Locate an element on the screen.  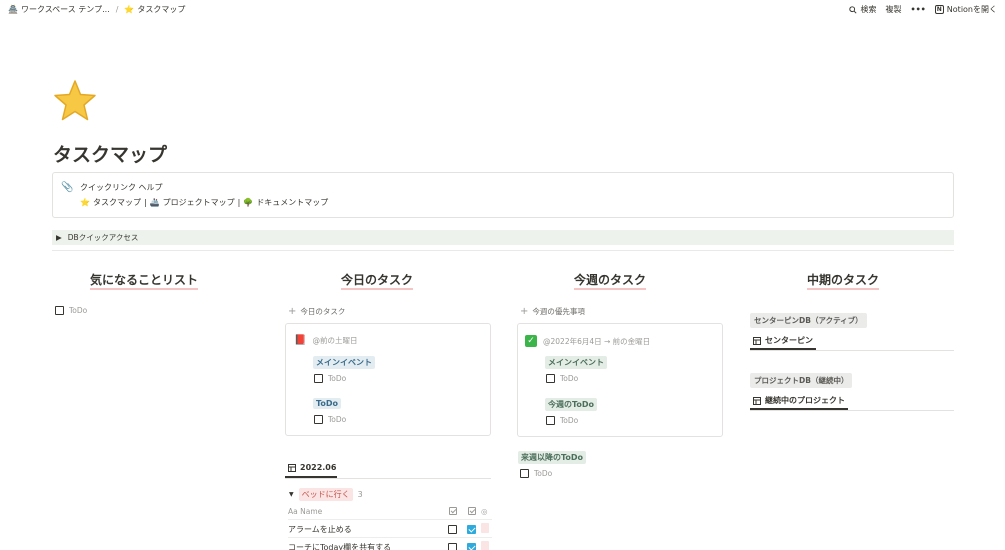
select-property-icon: ◎ is located at coordinates (484, 511).